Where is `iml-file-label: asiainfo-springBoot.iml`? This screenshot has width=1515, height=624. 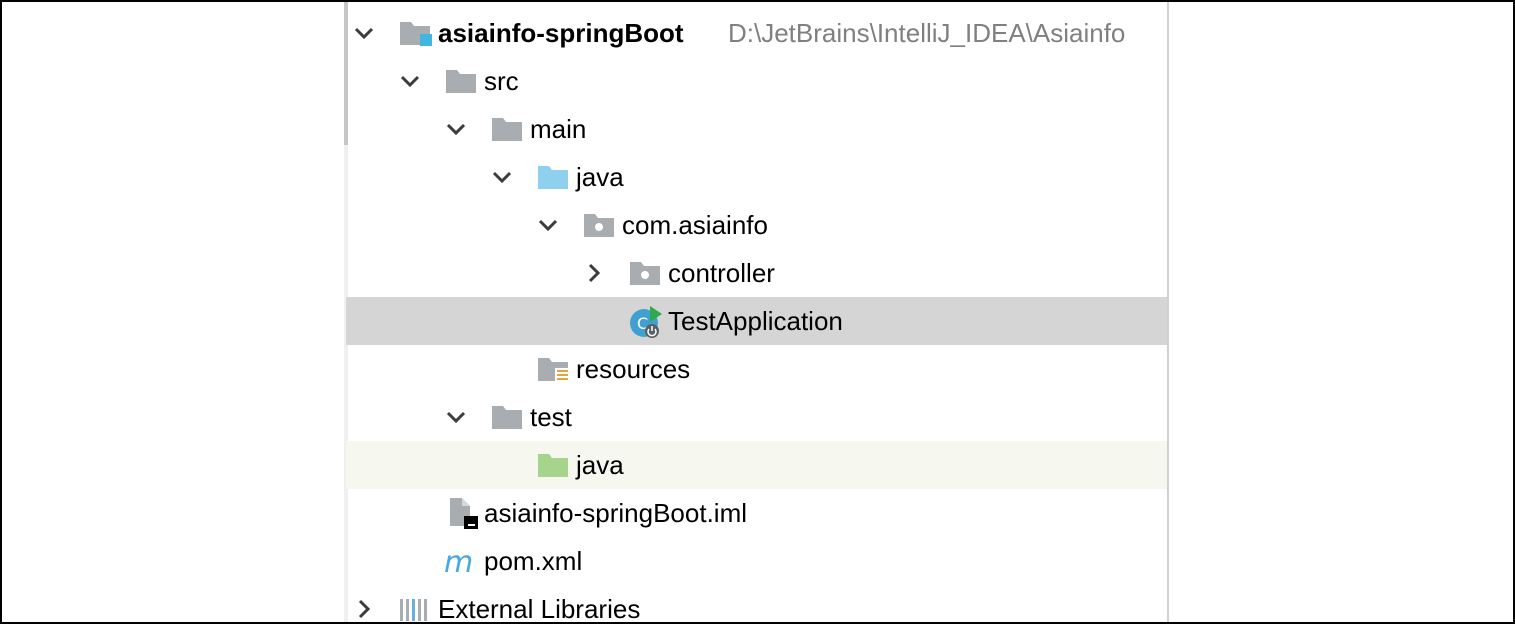 iml-file-label: asiainfo-springBoot.iml is located at coordinates (616, 513).